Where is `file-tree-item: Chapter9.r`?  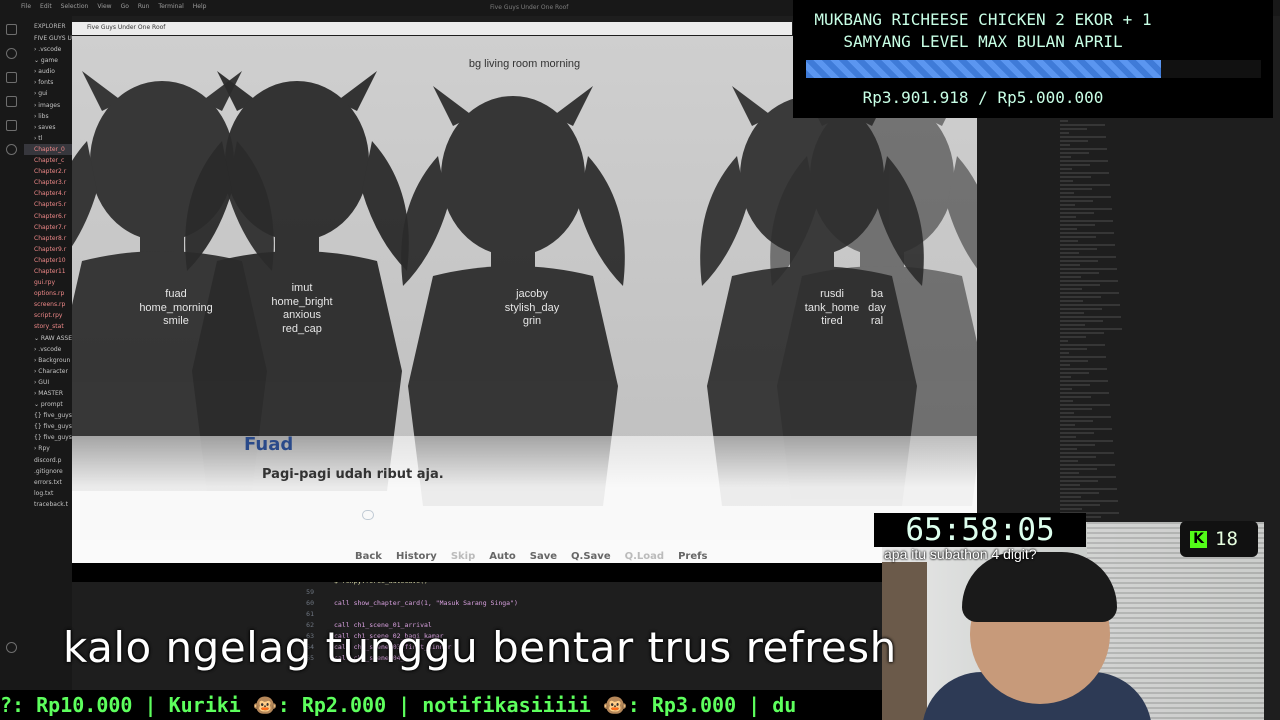 file-tree-item: Chapter9.r is located at coordinates (48, 249).